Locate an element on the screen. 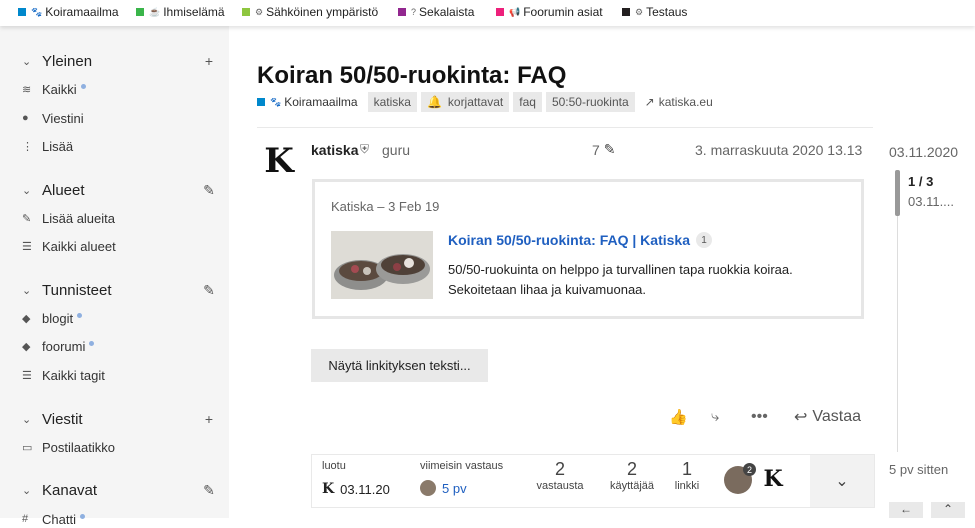 This screenshot has height=528, width=975. more-ellipsis-icon: ••• is located at coordinates (759, 417).